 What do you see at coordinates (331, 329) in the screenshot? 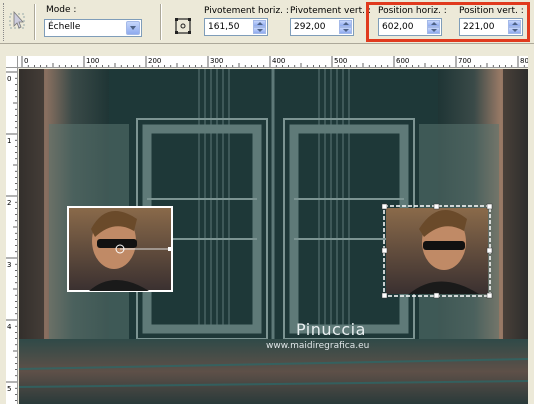
I see `watermark-name: Pinuccia` at bounding box center [331, 329].